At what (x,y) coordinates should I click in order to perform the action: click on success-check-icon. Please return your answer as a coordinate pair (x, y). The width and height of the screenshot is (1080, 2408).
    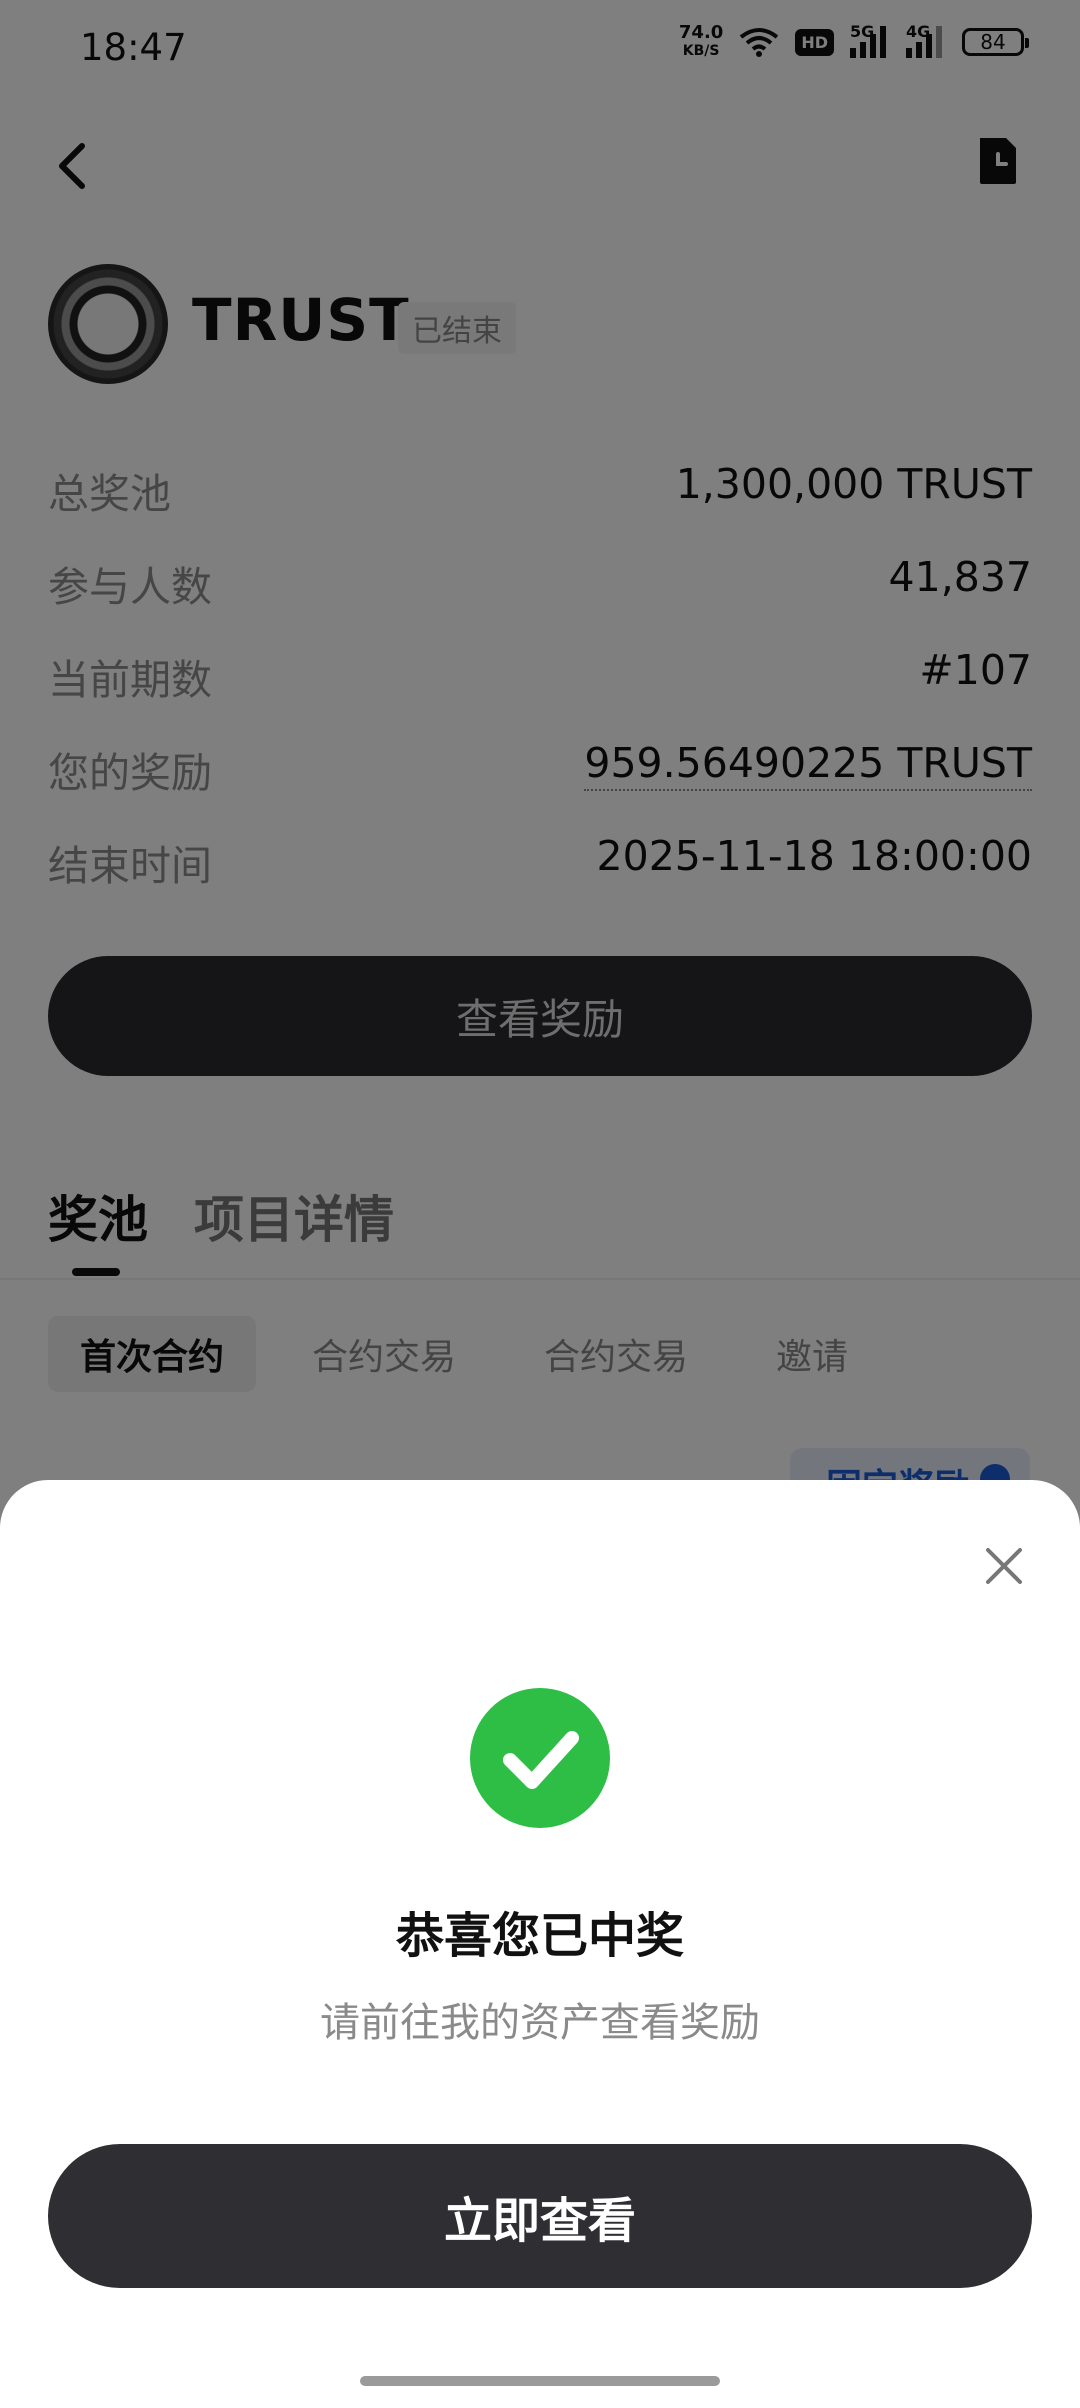
    Looking at the image, I should click on (540, 1758).